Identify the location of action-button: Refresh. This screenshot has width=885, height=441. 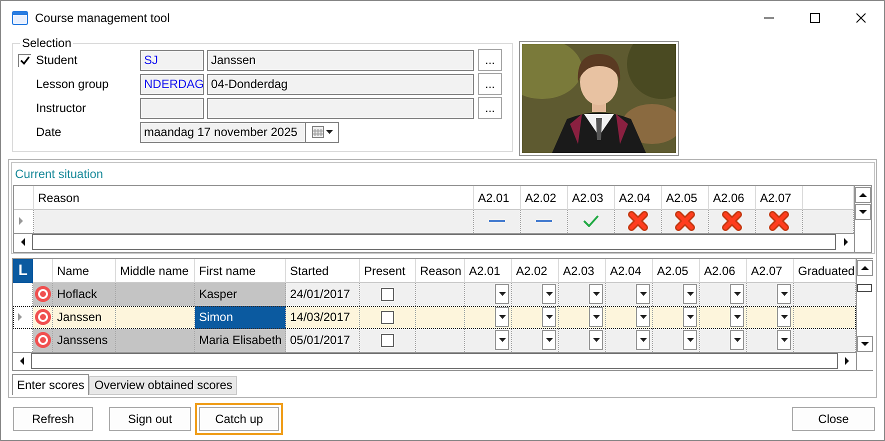
(53, 419).